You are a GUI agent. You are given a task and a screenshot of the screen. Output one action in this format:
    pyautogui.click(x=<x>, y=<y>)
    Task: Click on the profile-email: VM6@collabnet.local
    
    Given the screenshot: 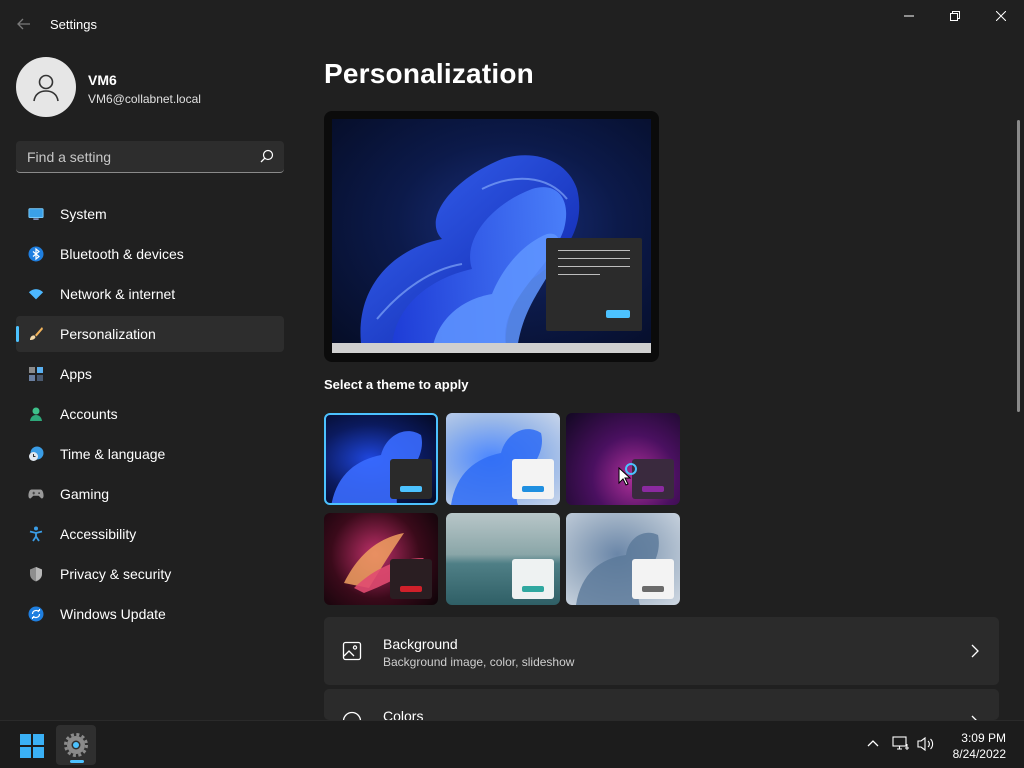 What is the action you would take?
    pyautogui.click(x=144, y=99)
    